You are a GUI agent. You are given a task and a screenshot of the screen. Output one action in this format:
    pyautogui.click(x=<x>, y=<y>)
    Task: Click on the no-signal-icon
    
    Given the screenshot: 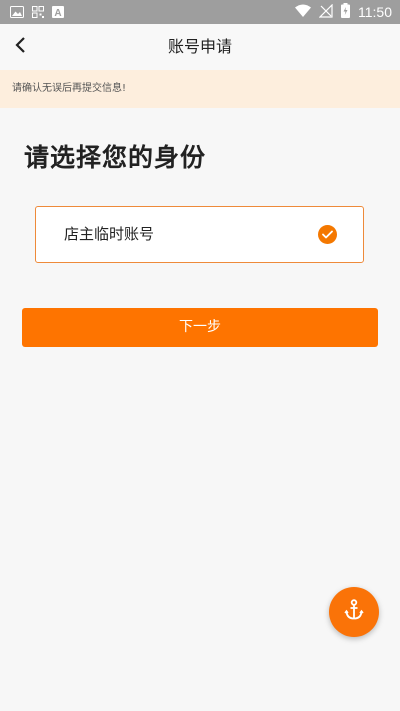 What is the action you would take?
    pyautogui.click(x=325, y=12)
    